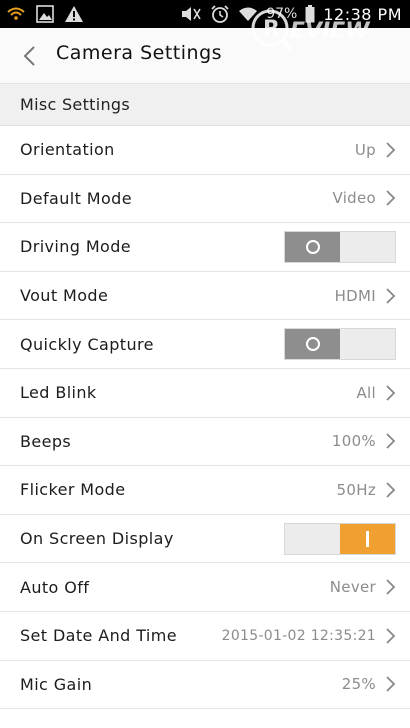 The image size is (410, 728). What do you see at coordinates (98, 636) in the screenshot?
I see `setting-label: Set Date And Time` at bounding box center [98, 636].